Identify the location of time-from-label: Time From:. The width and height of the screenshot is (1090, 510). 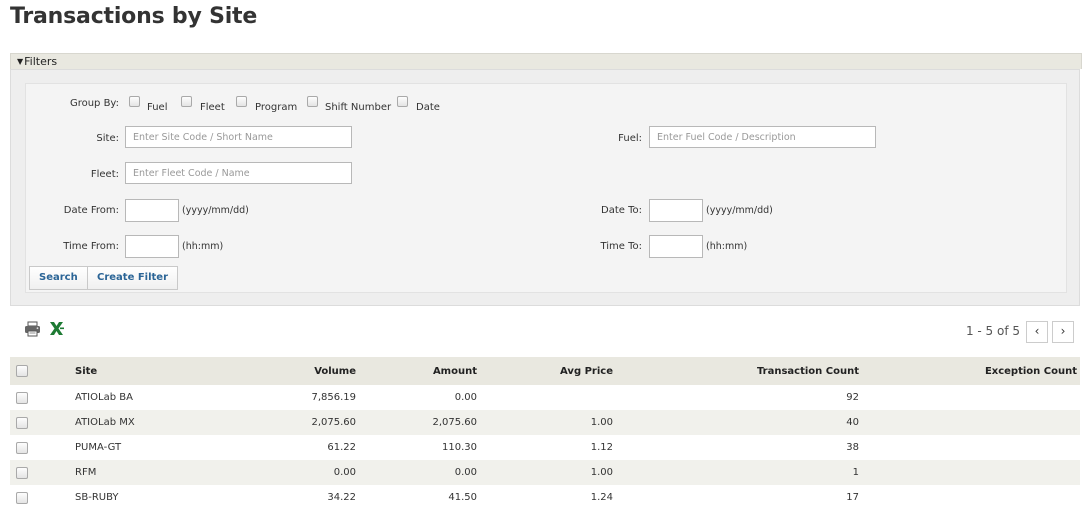
(91, 246).